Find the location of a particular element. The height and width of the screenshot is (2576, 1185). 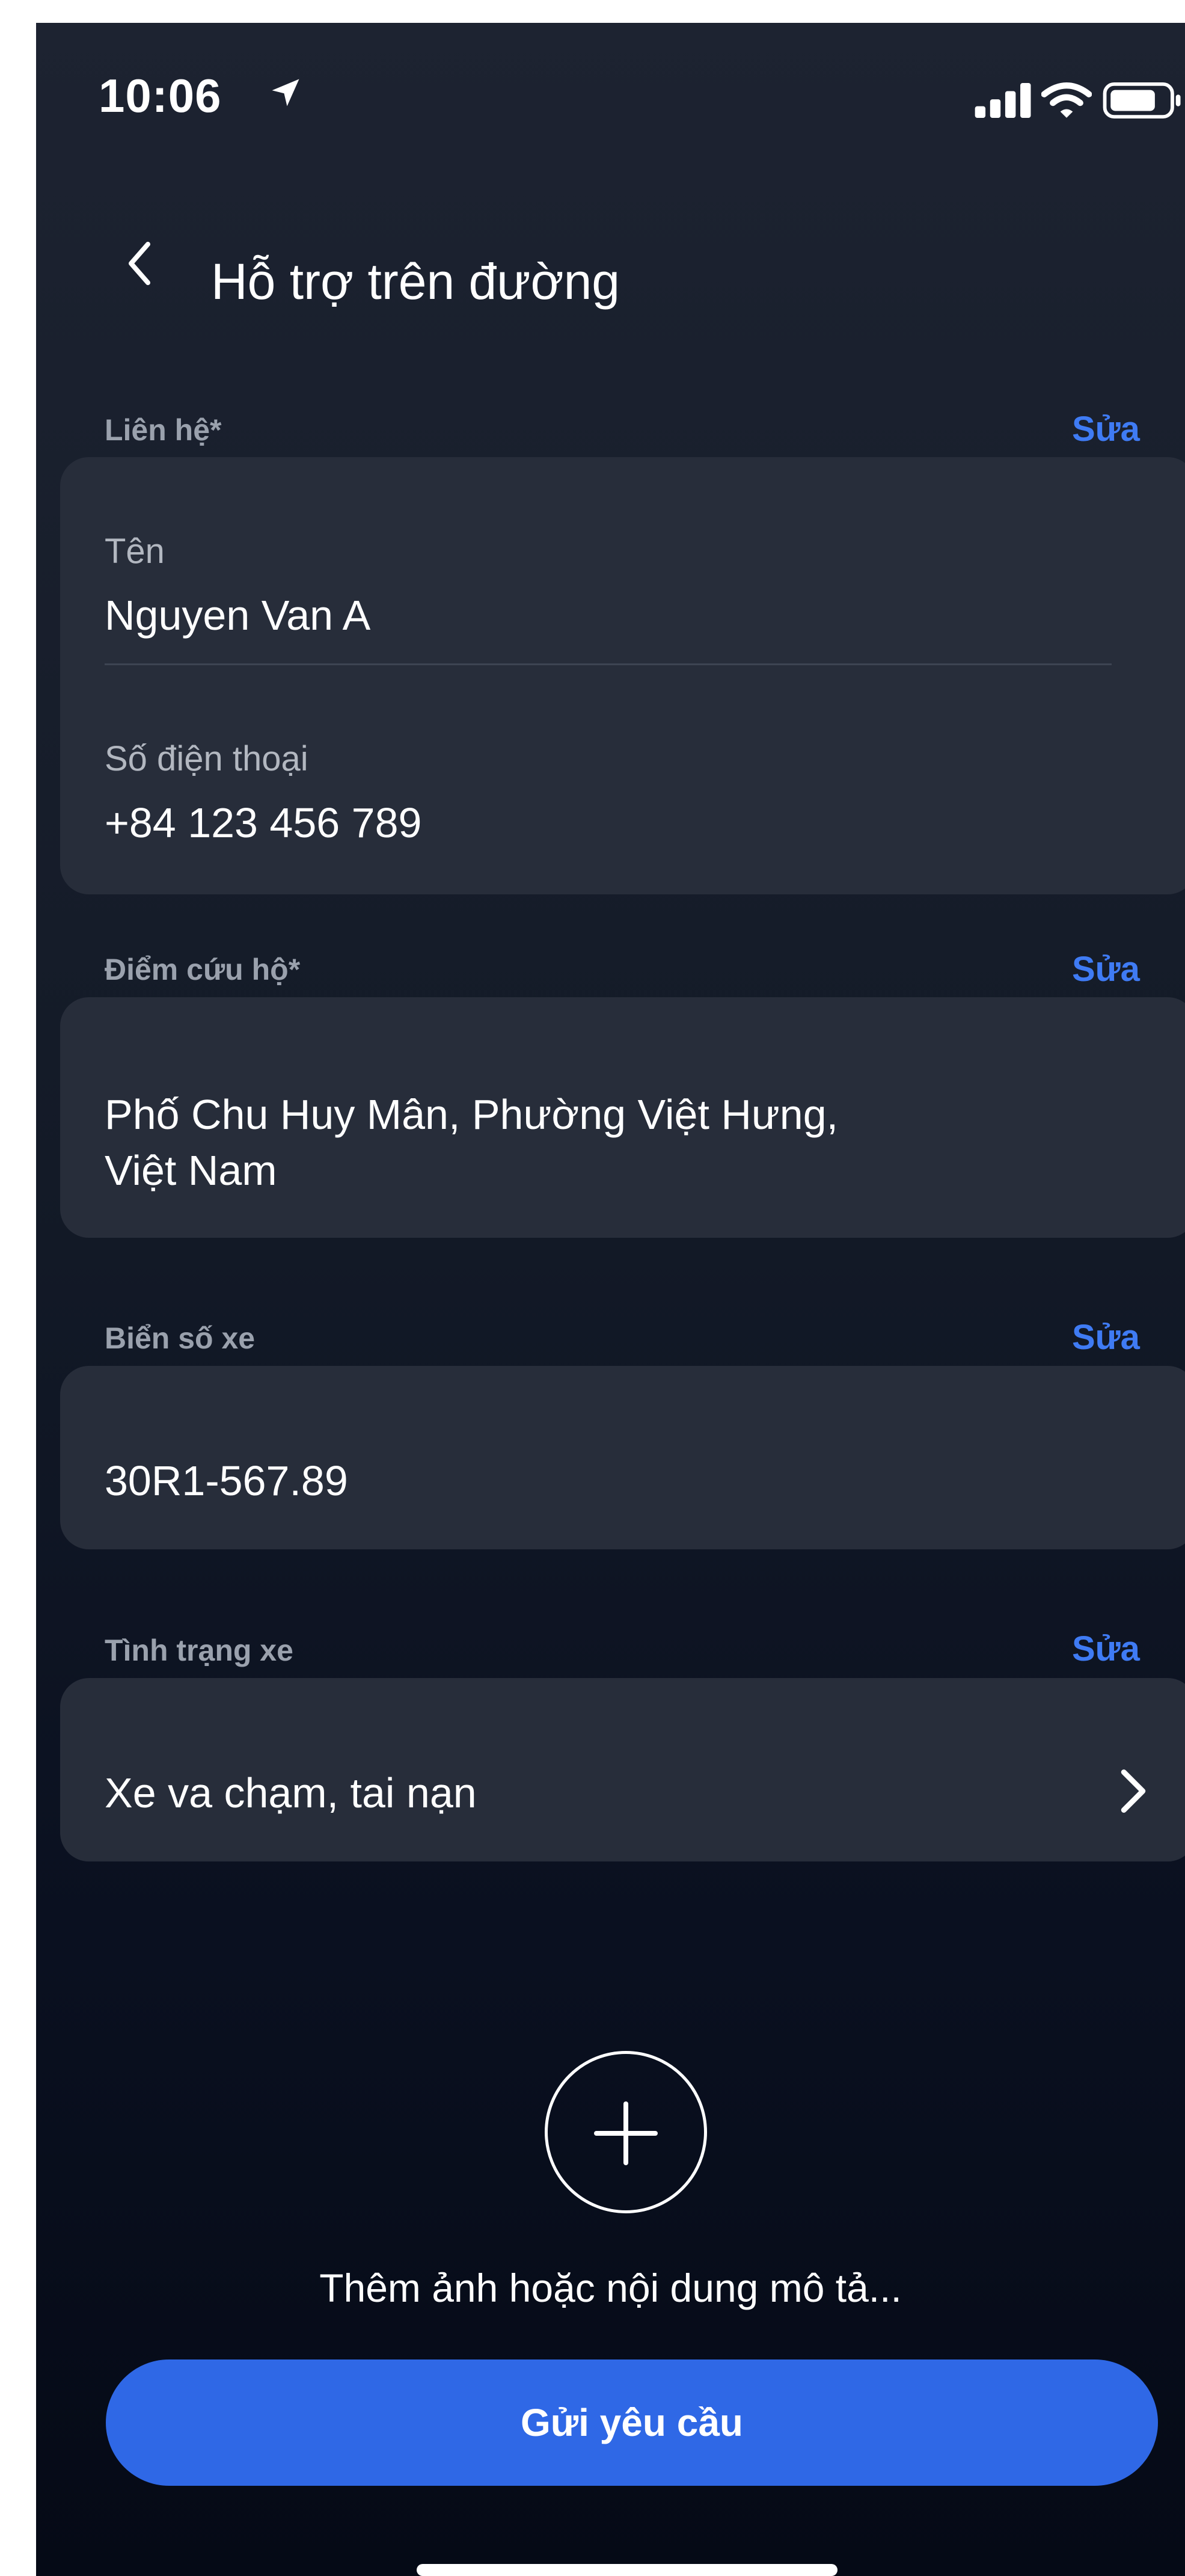

condition-edit-button: Sửa is located at coordinates (1106, 1649).